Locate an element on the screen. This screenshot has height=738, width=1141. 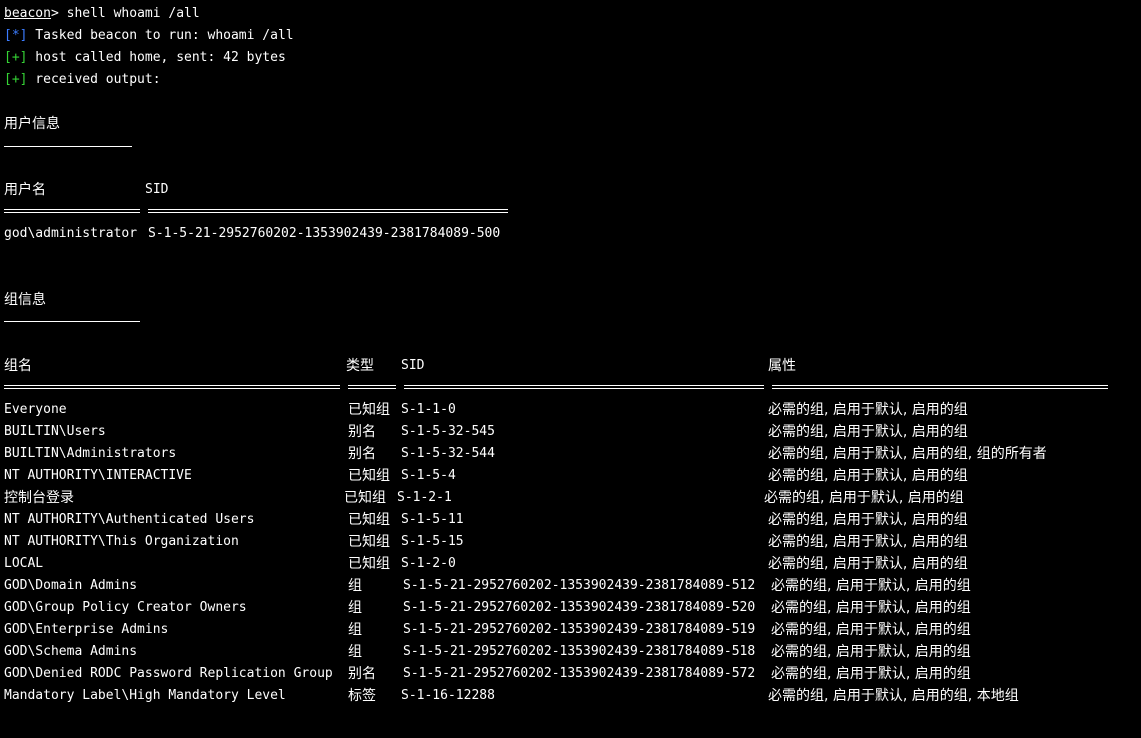
group-sid: S-1-16-12288 is located at coordinates (448, 695).